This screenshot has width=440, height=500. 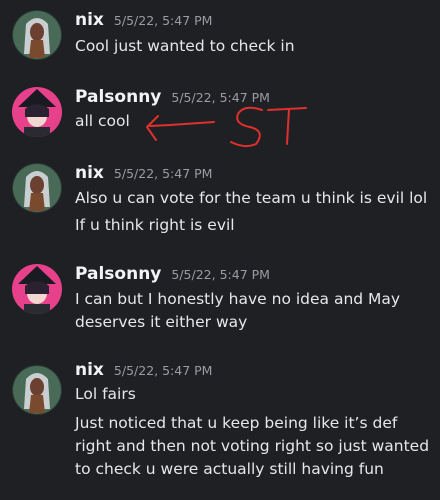 What do you see at coordinates (37, 289) in the screenshot?
I see `avatar-palsonny` at bounding box center [37, 289].